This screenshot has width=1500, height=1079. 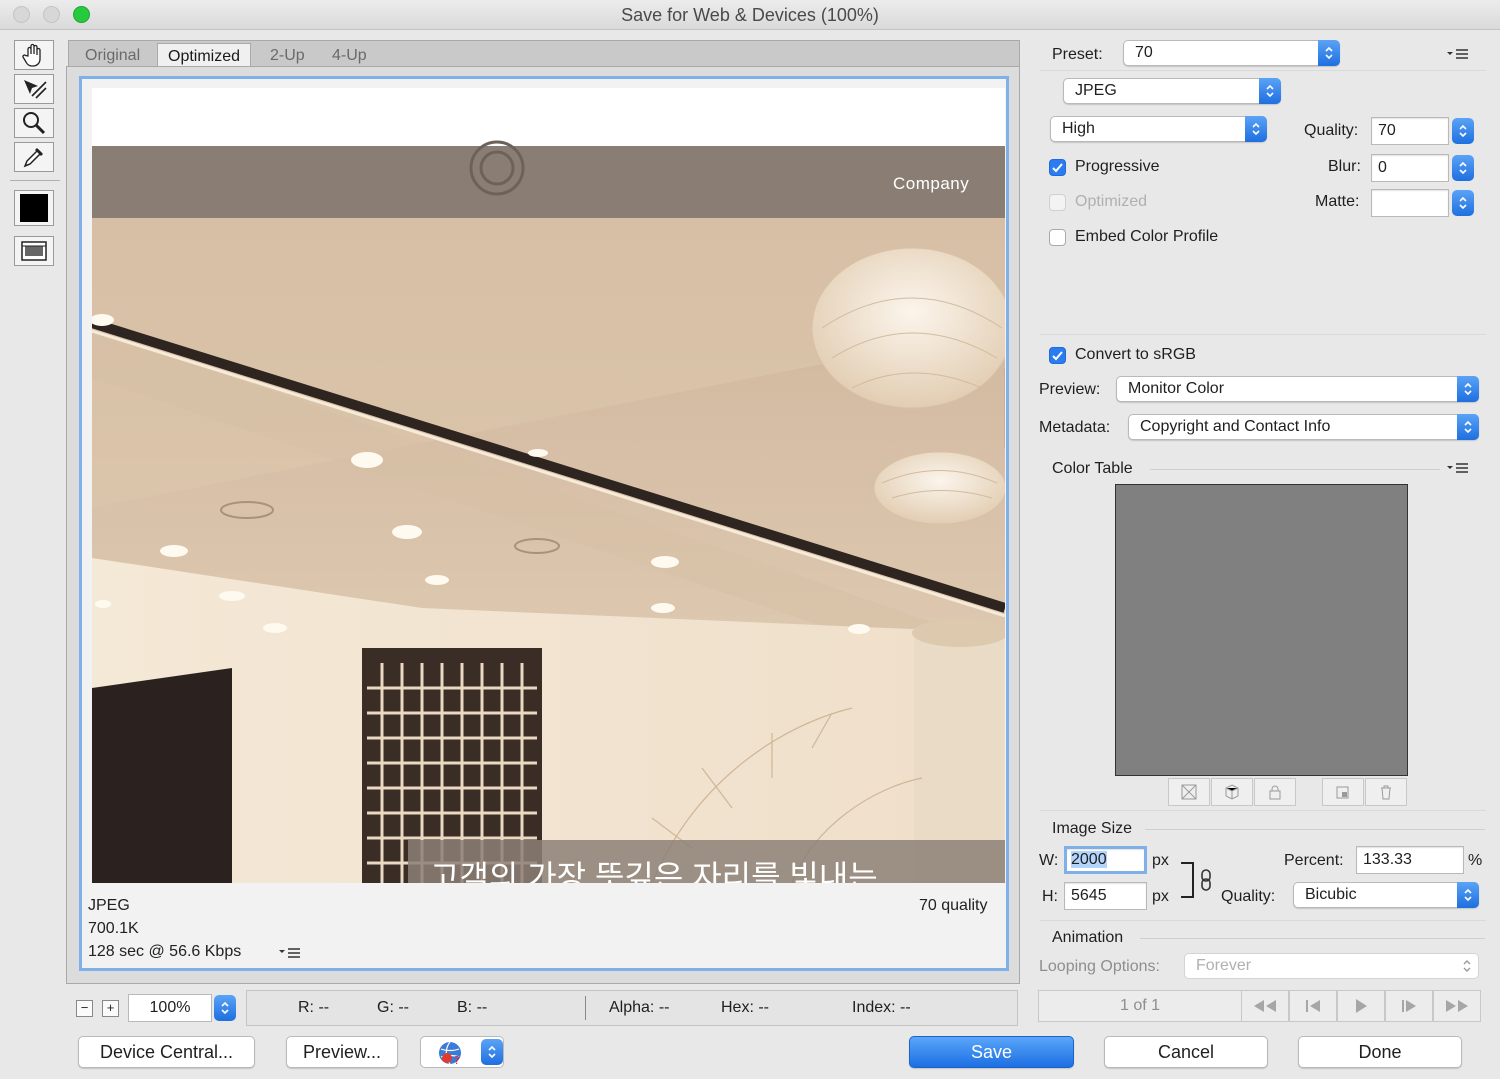 I want to click on metadata-value: Copyright and Contact Info, so click(x=1235, y=426).